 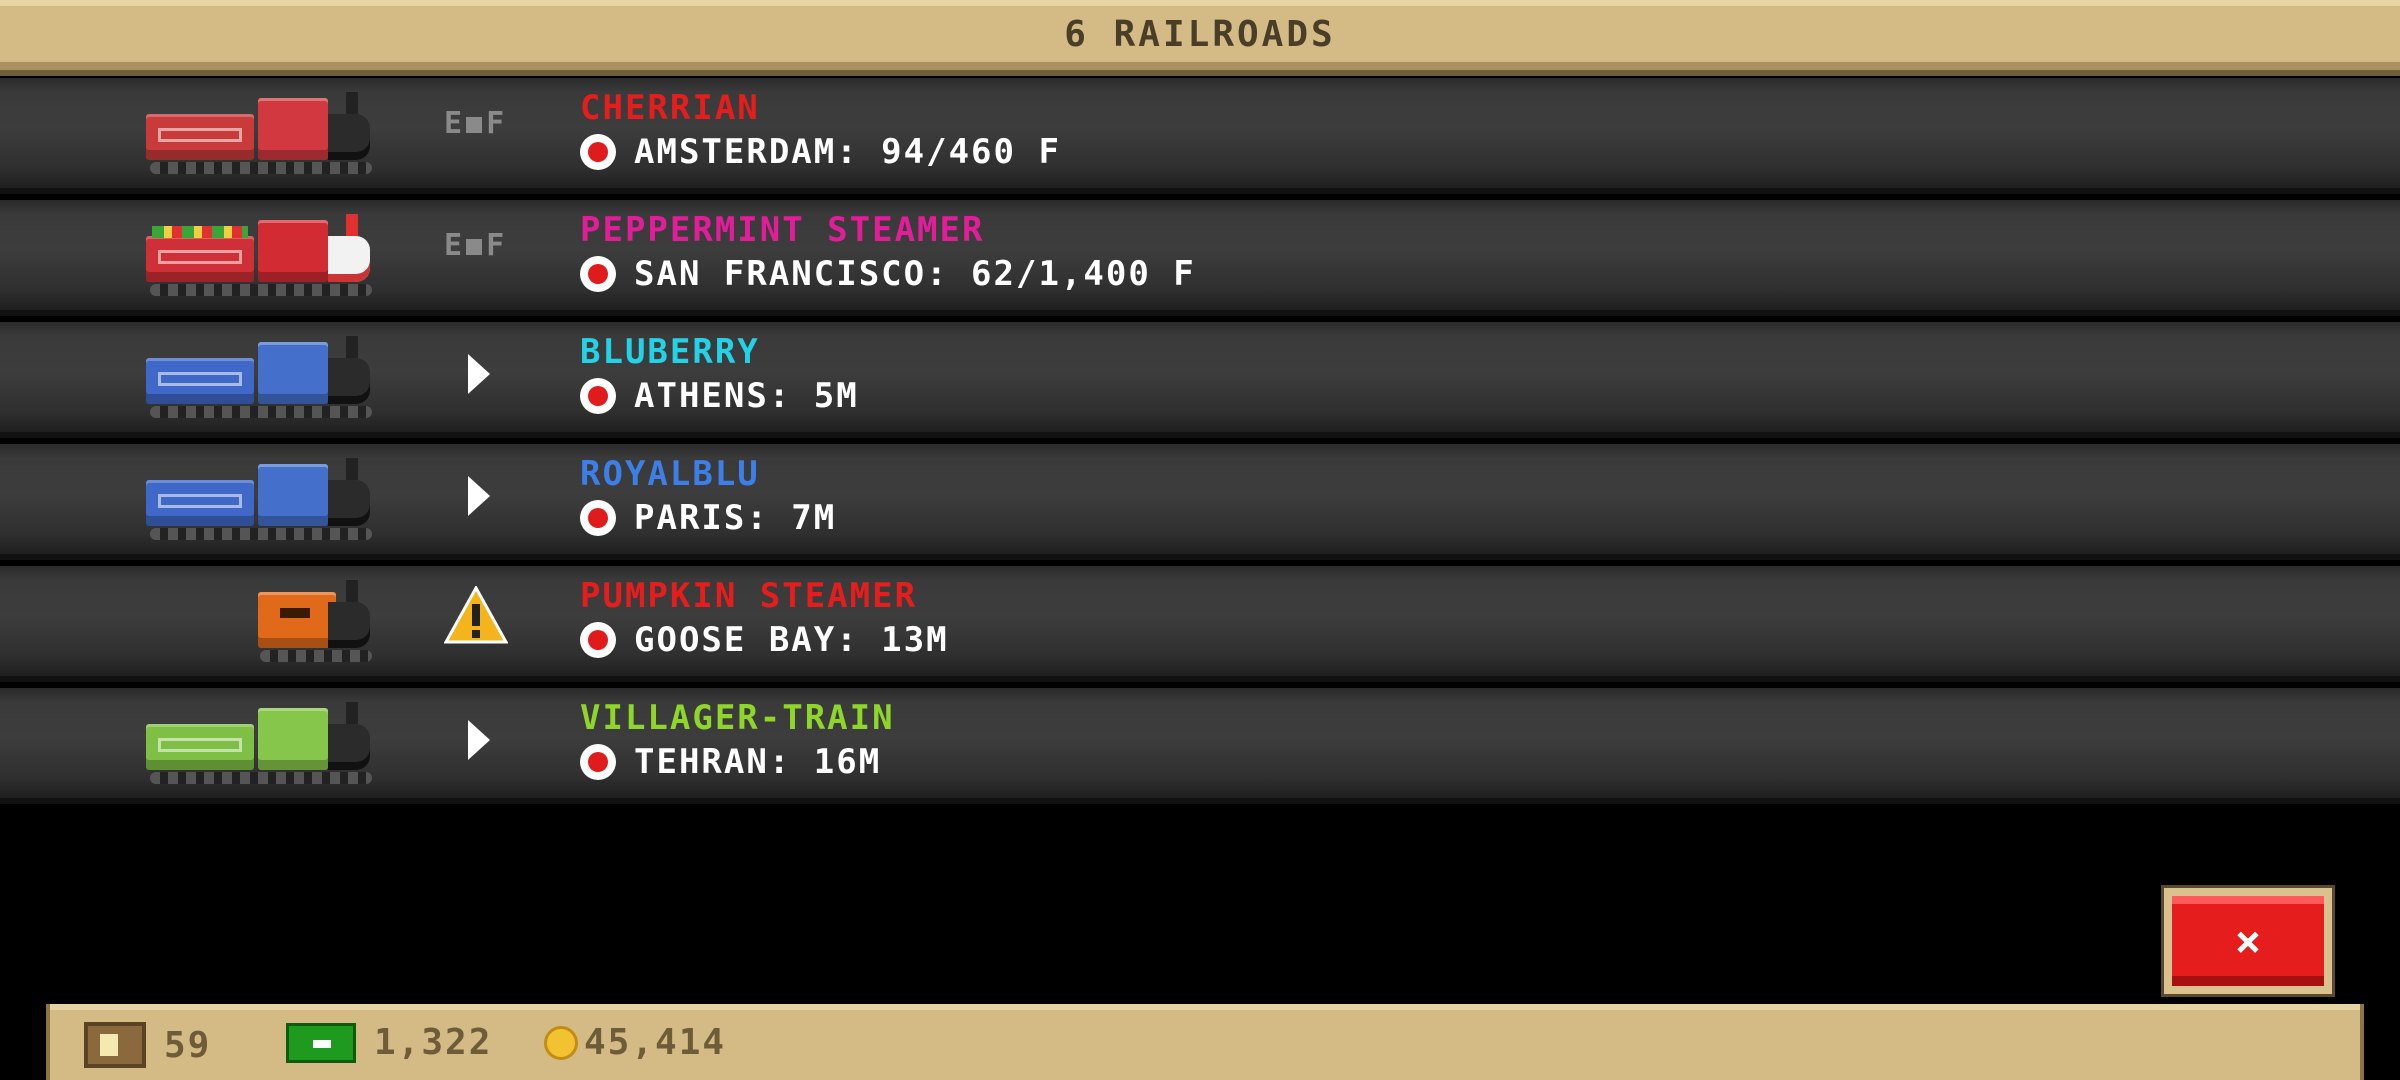 I want to click on railroad-row-pumpkin-steamer: PUMPKIN STEAMER GOOSE BAY: 13M, so click(x=1200, y=624).